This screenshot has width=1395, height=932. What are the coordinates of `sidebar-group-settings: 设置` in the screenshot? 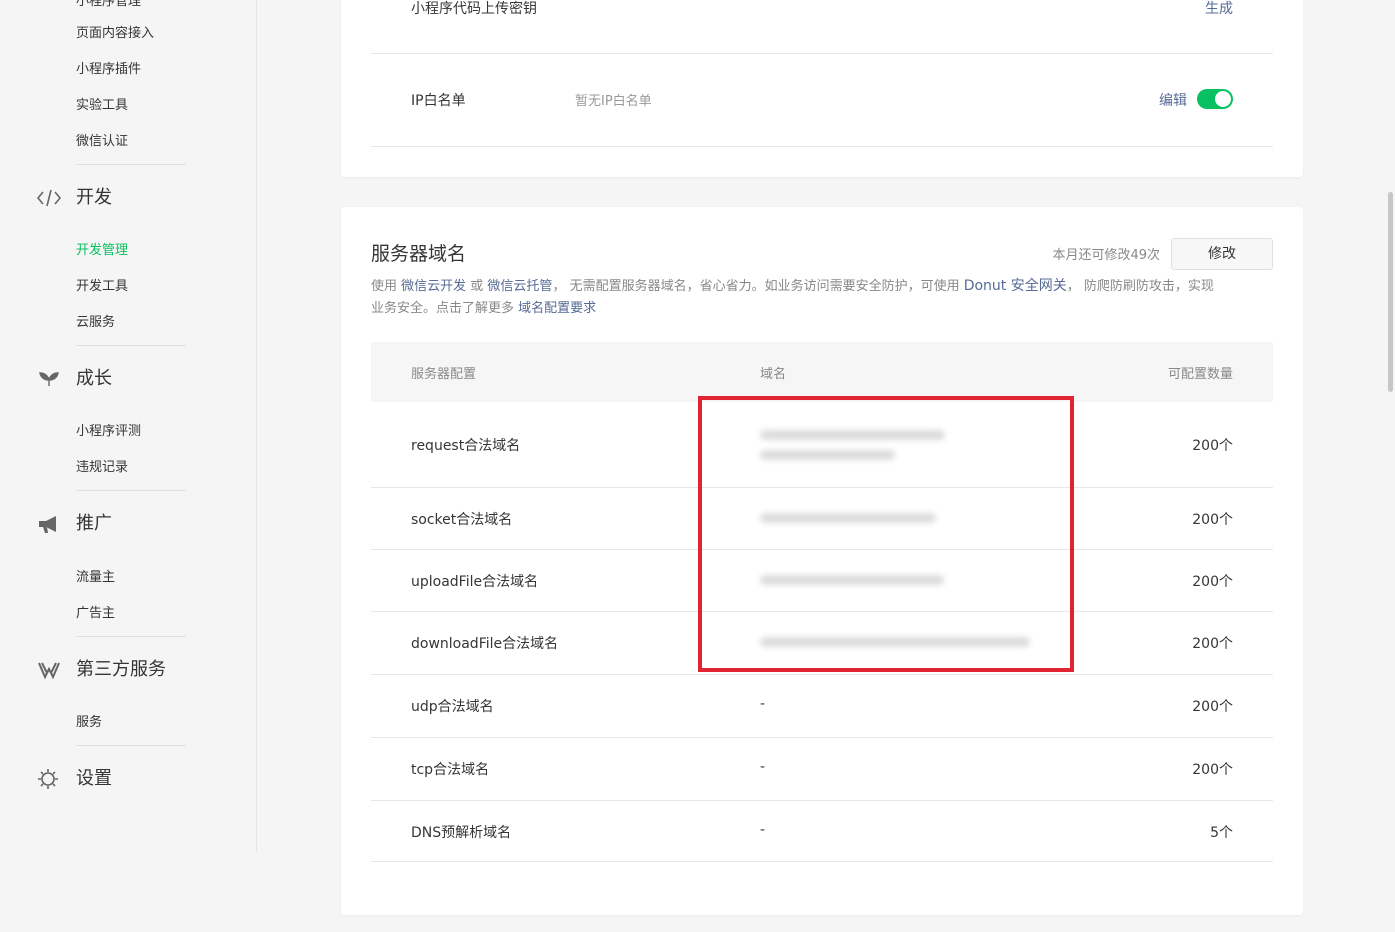 It's located at (136, 779).